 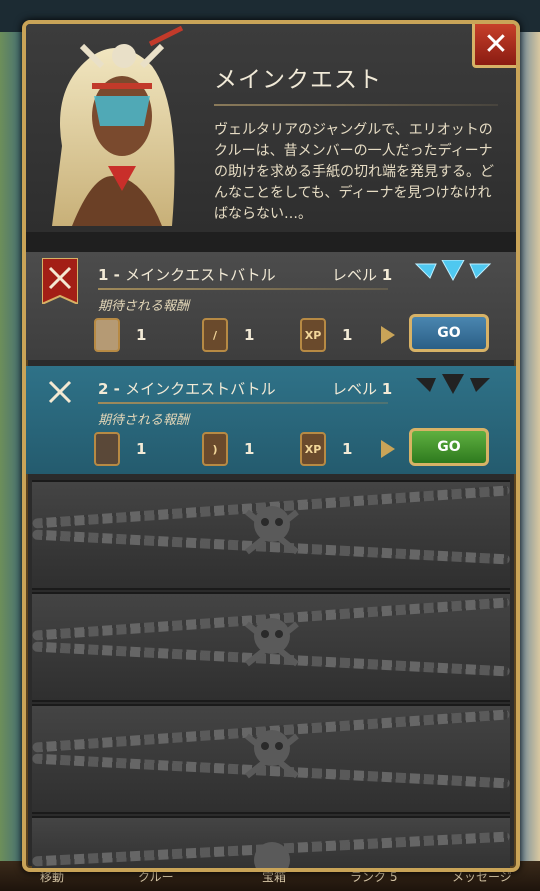 I want to click on reward-item: / 1, so click(x=228, y=335).